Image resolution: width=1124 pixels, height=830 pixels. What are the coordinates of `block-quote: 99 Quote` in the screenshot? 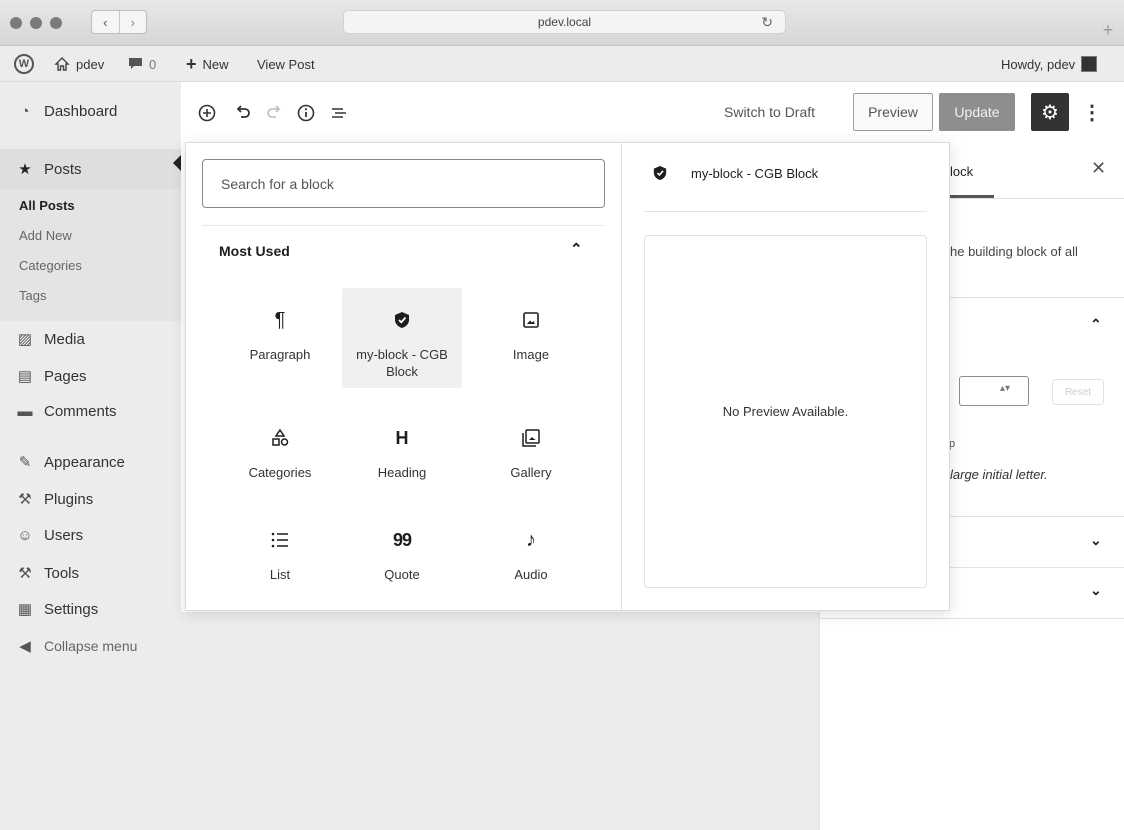 It's located at (402, 558).